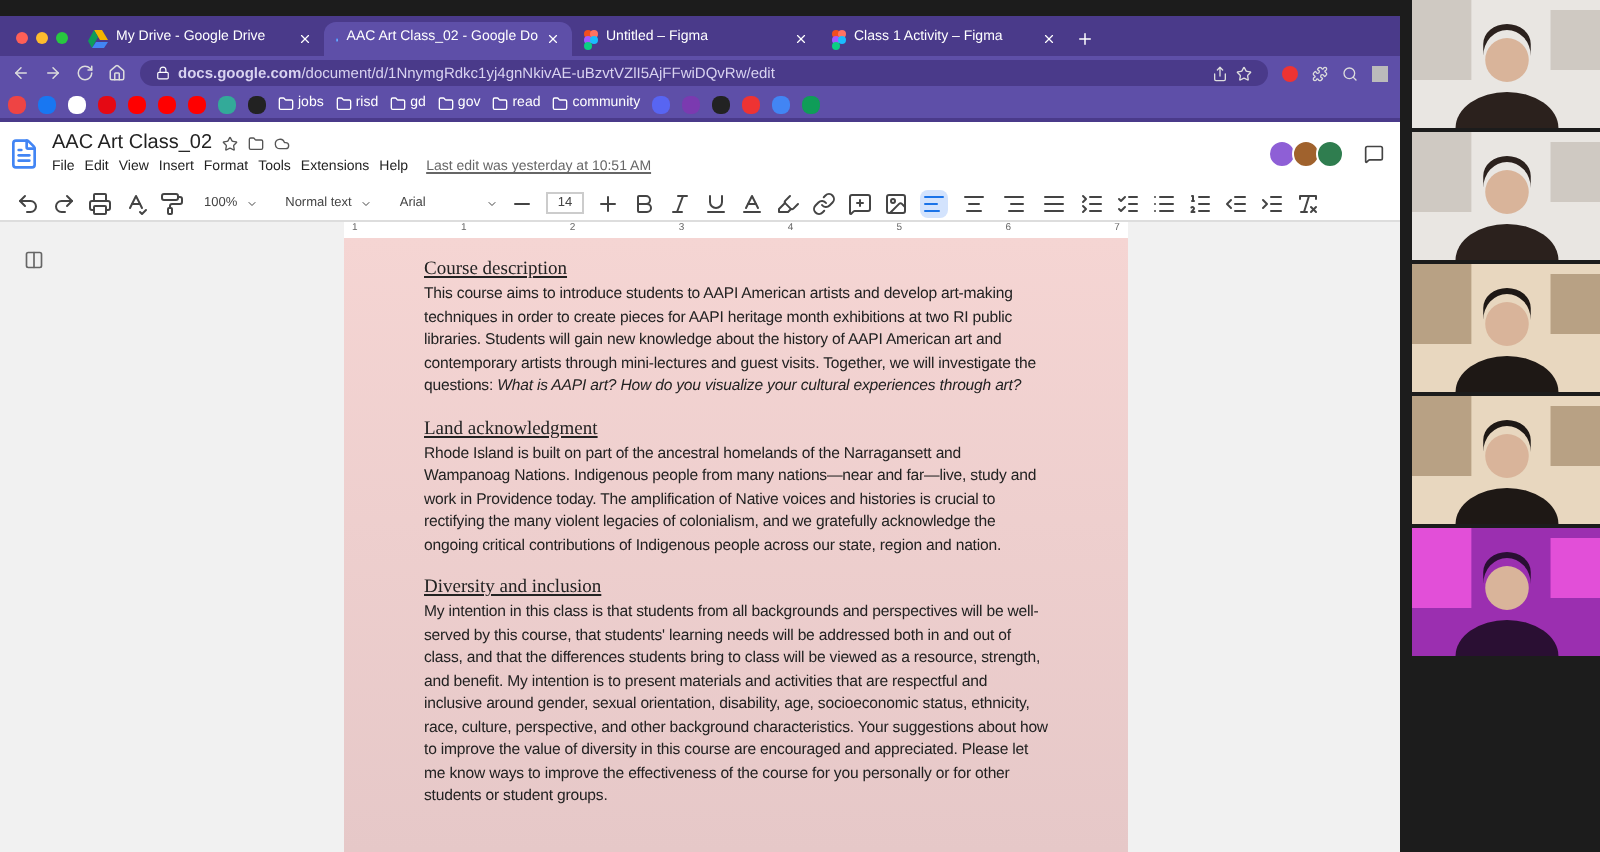  I want to click on back-icon, so click(21, 73).